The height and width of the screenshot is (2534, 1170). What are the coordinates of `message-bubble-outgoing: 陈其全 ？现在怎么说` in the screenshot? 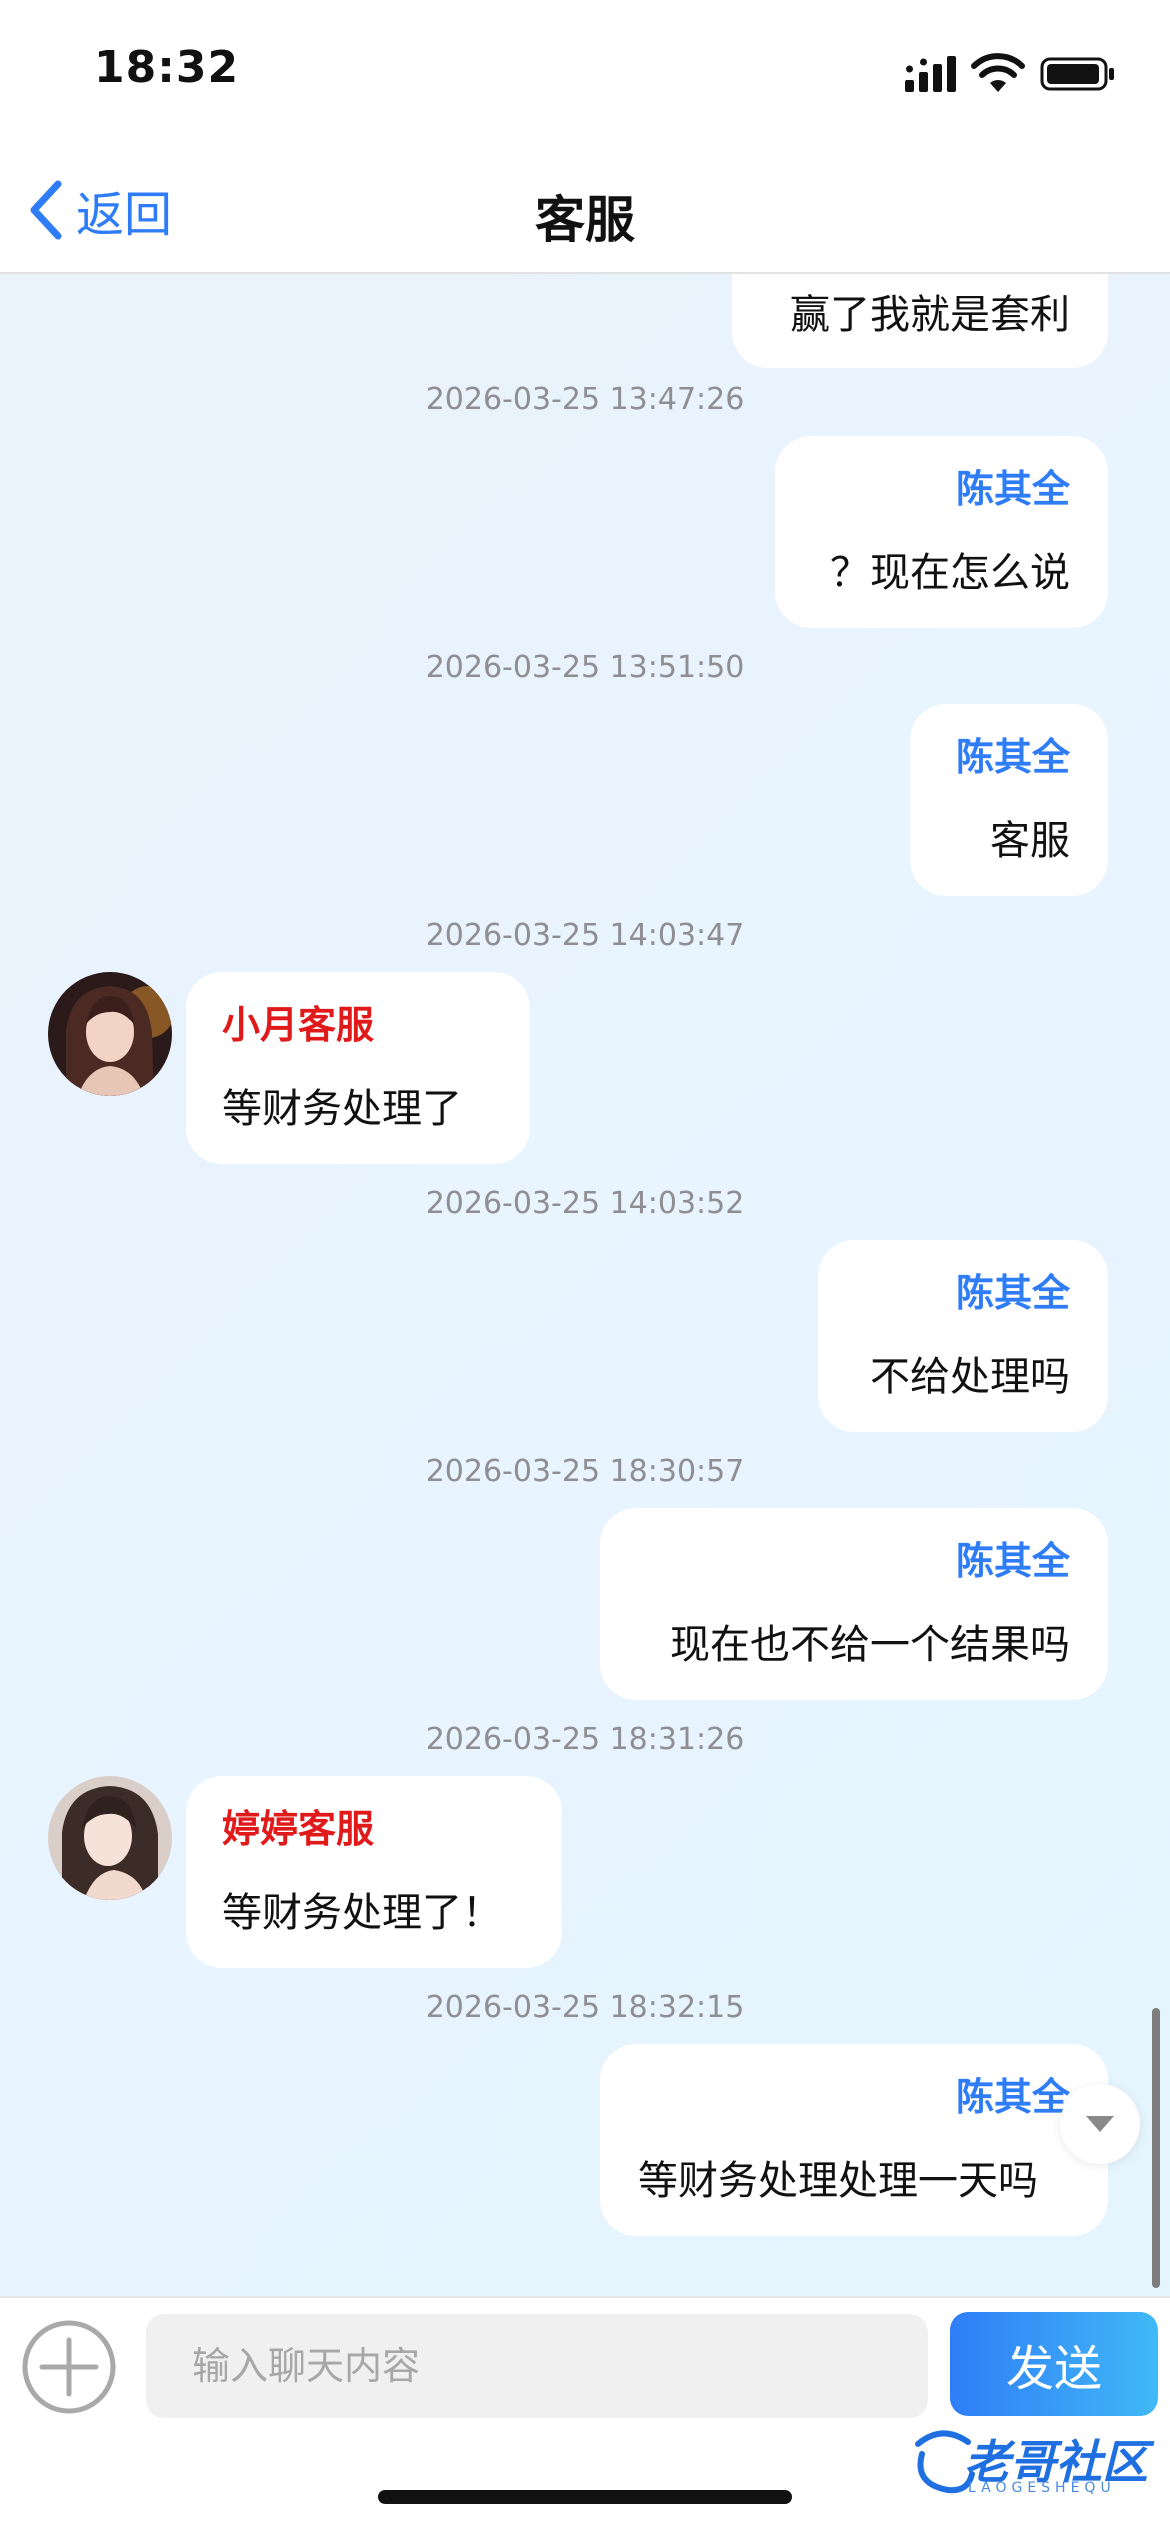 It's located at (941, 532).